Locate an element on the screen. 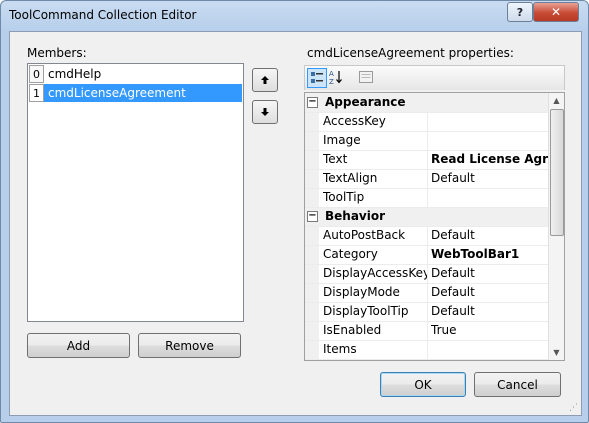 This screenshot has width=589, height=423. list-item-index: 0 is located at coordinates (36, 74).